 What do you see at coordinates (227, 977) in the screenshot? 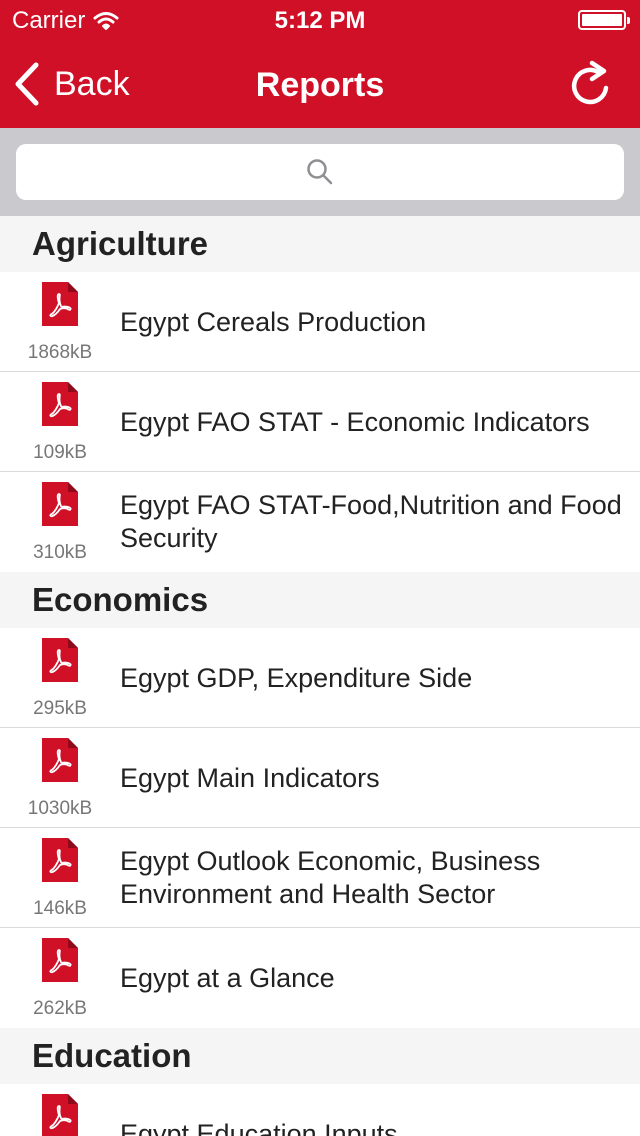
I see `report-title-text: Egypt at a Glance` at bounding box center [227, 977].